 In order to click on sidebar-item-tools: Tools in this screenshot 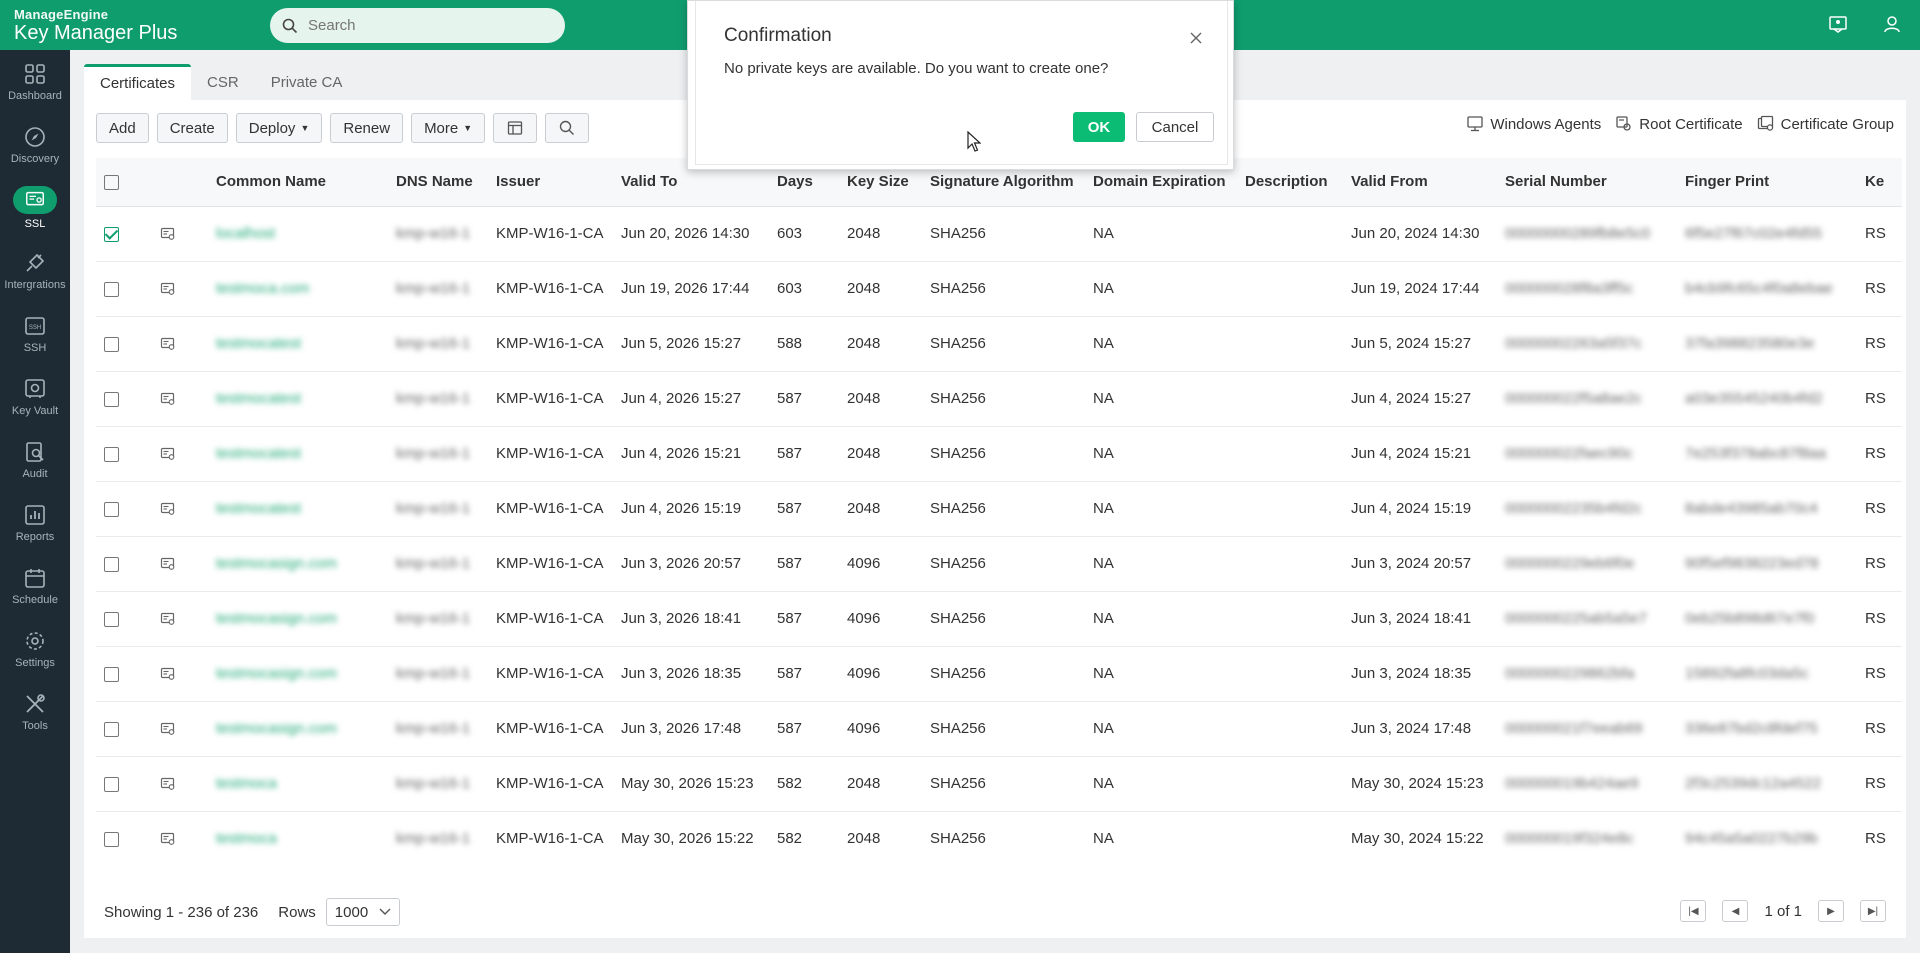, I will do `click(35, 711)`.